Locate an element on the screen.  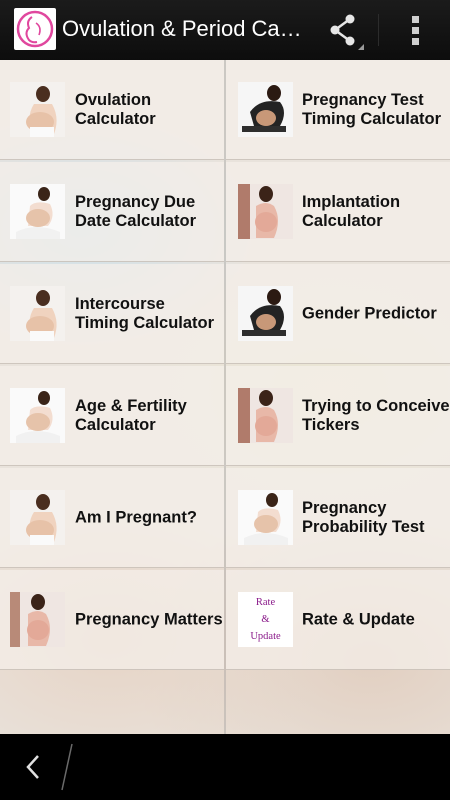
menu-item-label: Rate & Update is located at coordinates (358, 619).